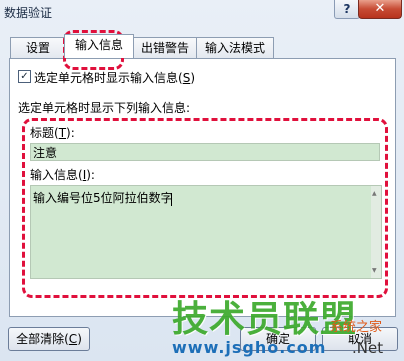 Image resolution: width=404 pixels, height=361 pixels. I want to click on tab-error-alert: 出错警告, so click(165, 47).